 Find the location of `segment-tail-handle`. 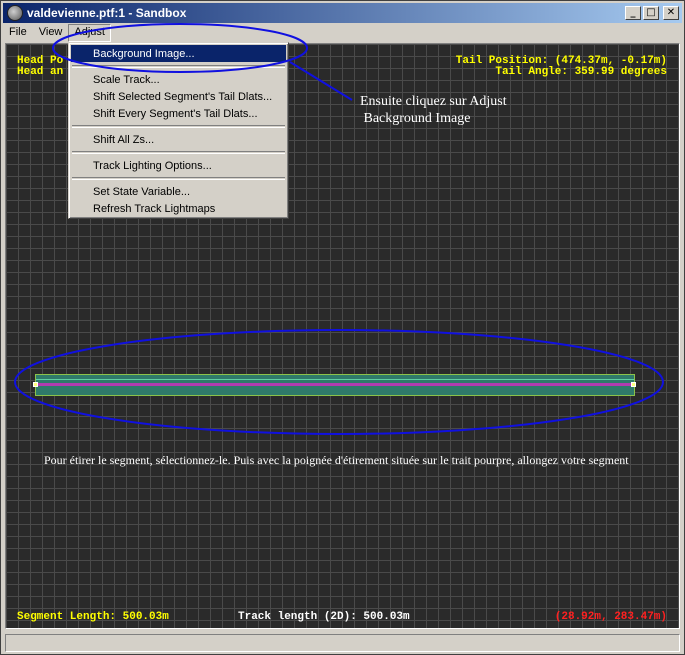

segment-tail-handle is located at coordinates (633, 384).